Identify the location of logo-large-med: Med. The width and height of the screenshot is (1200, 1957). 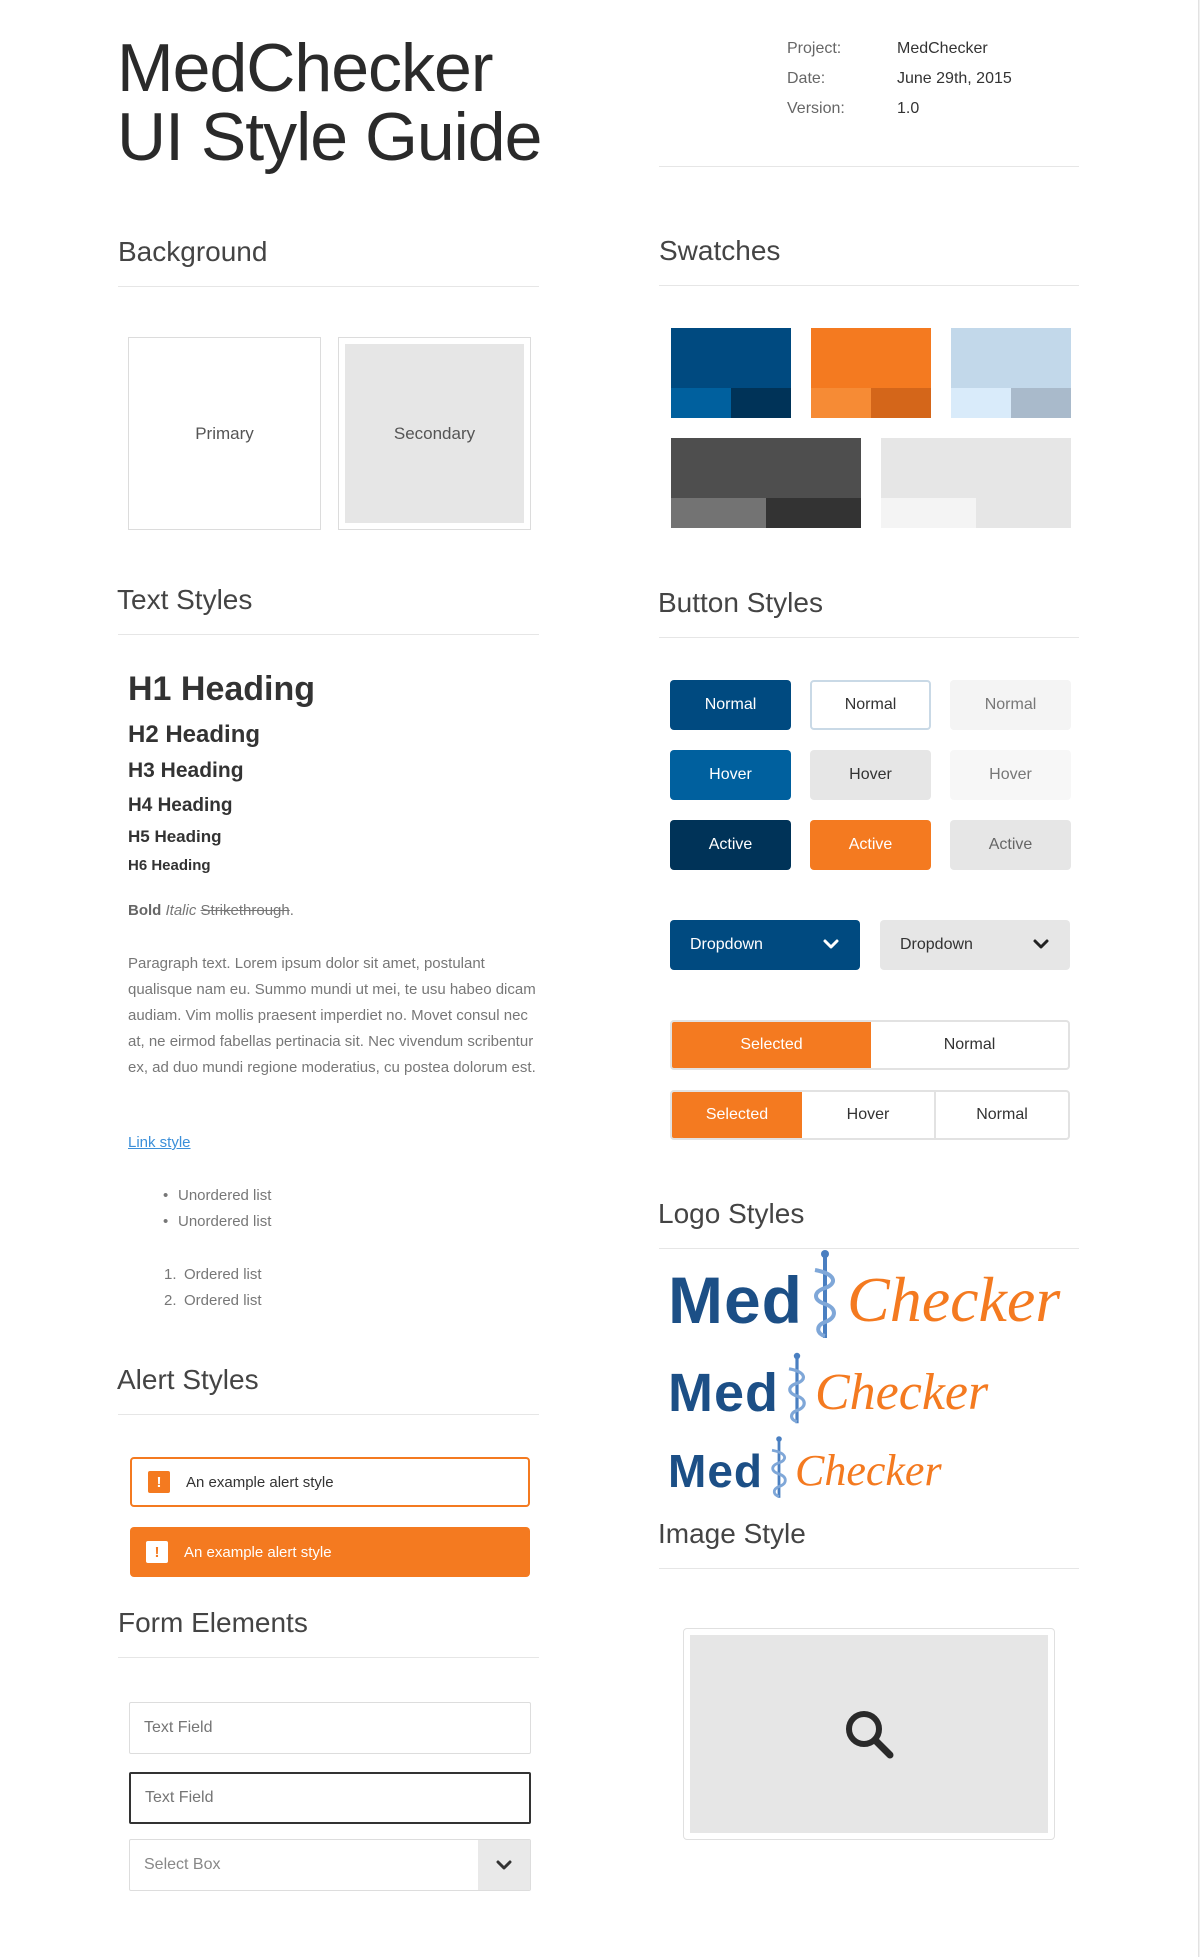
(735, 1300).